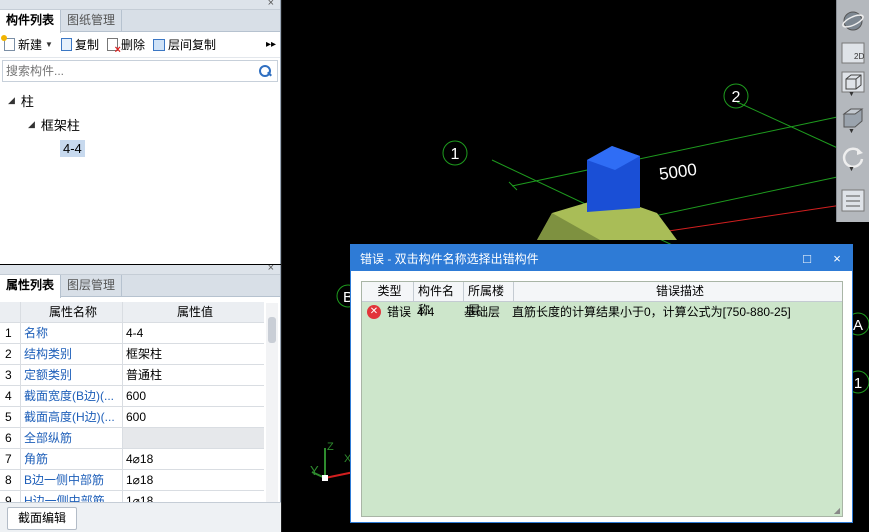 This screenshot has height=532, width=869. What do you see at coordinates (72, 375) in the screenshot?
I see `property-name: 定额类别` at bounding box center [72, 375].